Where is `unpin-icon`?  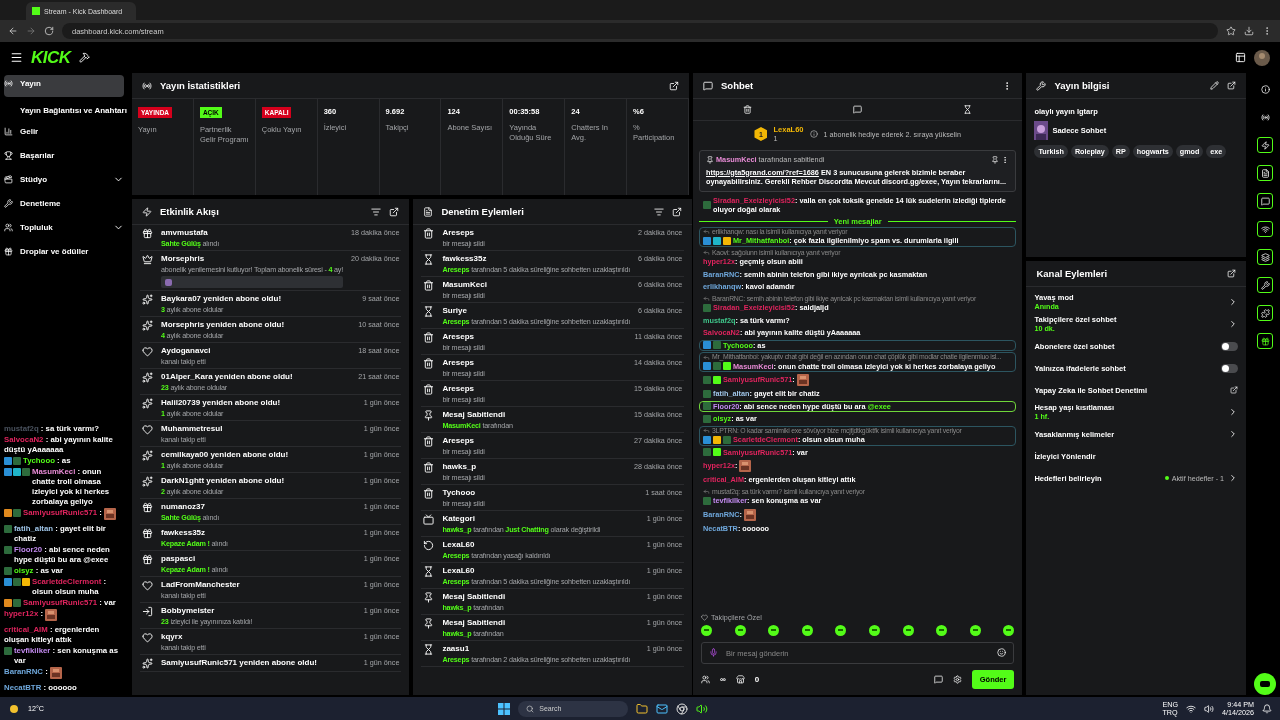
unpin-icon is located at coordinates (995, 159).